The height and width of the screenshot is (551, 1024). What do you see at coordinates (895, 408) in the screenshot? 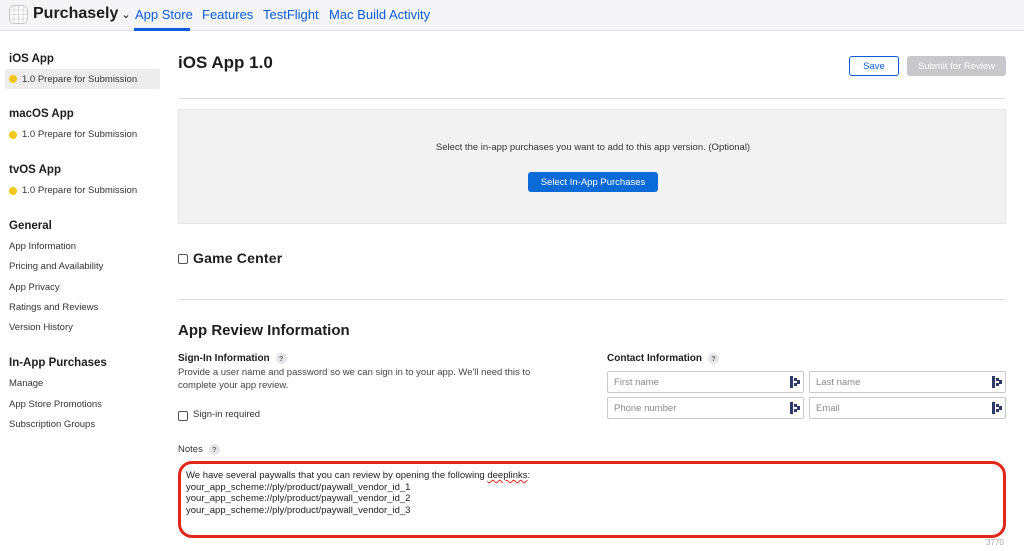
I see `email-input` at bounding box center [895, 408].